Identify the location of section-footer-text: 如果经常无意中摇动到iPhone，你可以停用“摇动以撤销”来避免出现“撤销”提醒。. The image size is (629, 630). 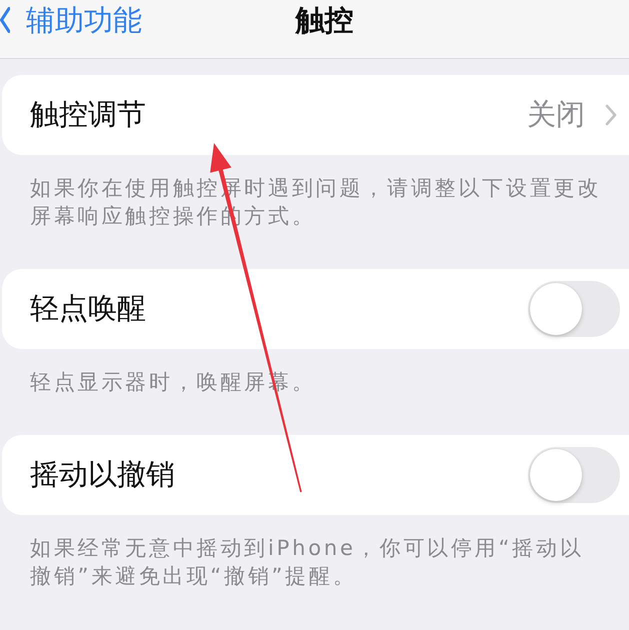
(307, 562).